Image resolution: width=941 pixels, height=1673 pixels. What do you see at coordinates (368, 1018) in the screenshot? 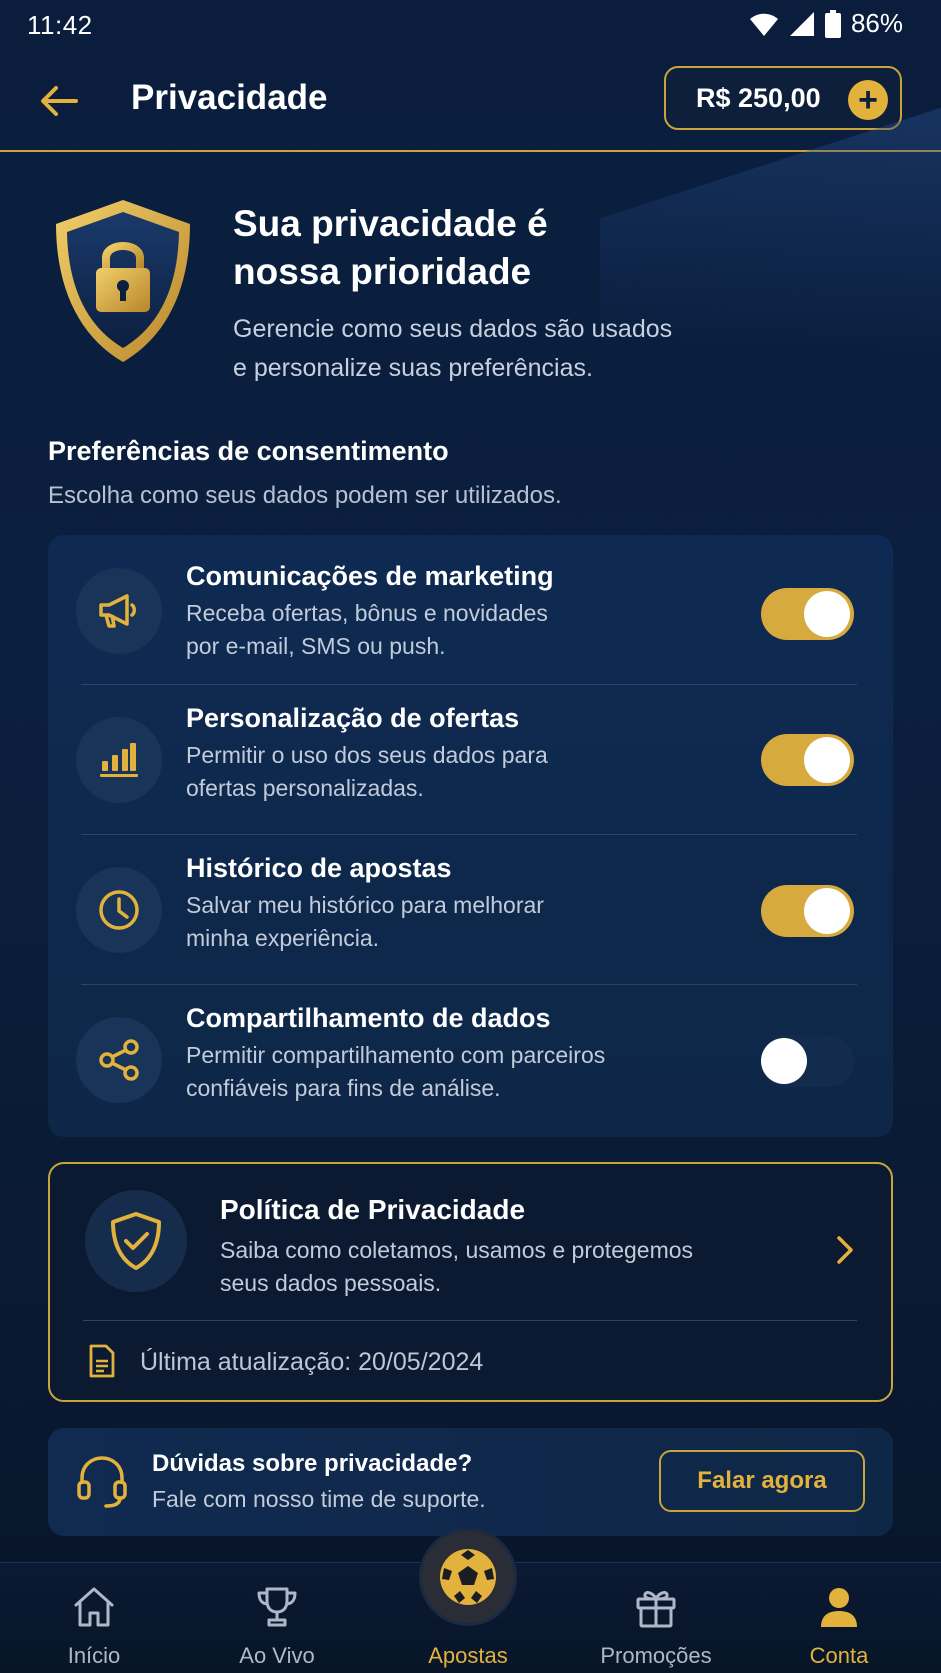
I see `consent-title: Compartilhamento de dados` at bounding box center [368, 1018].